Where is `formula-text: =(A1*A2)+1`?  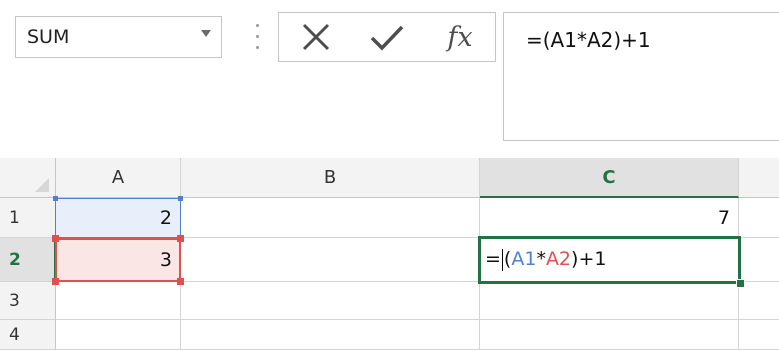 formula-text: =(A1*A2)+1 is located at coordinates (588, 40).